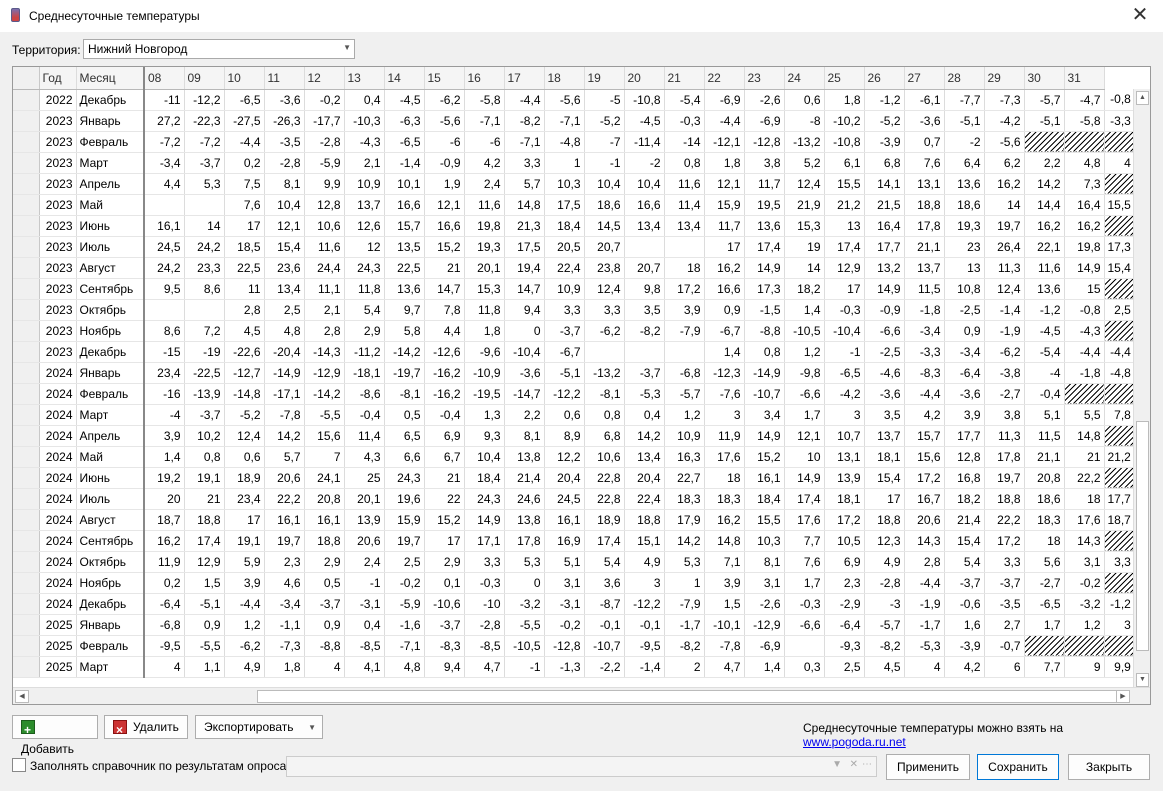 The height and width of the screenshot is (791, 1163). What do you see at coordinates (164, 457) in the screenshot?
I see `temperature-cell: 1,4` at bounding box center [164, 457].